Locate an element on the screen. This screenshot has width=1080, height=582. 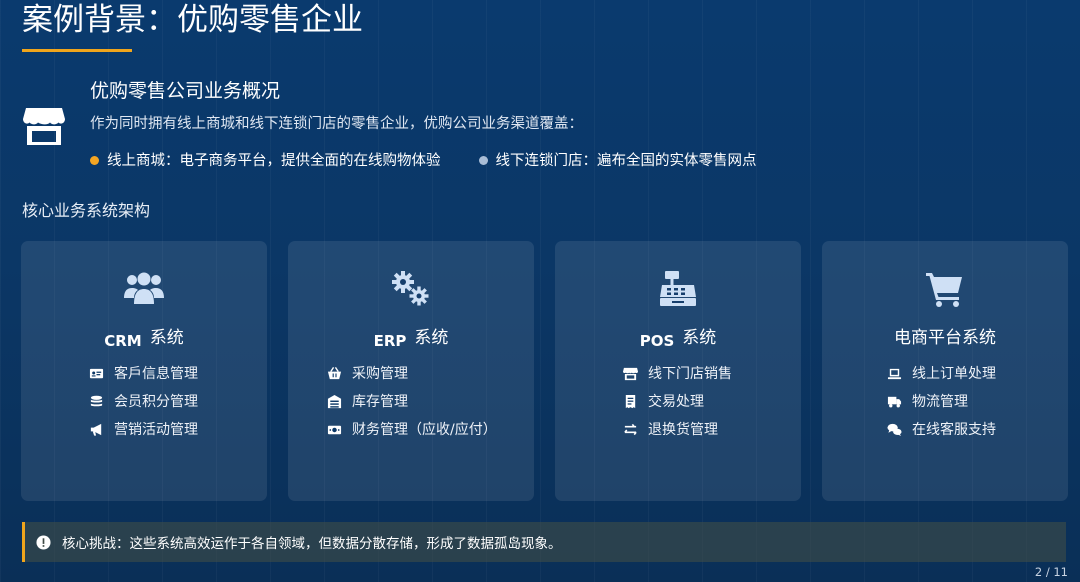
list-item: 线上订单处理 is located at coordinates (983, 373).